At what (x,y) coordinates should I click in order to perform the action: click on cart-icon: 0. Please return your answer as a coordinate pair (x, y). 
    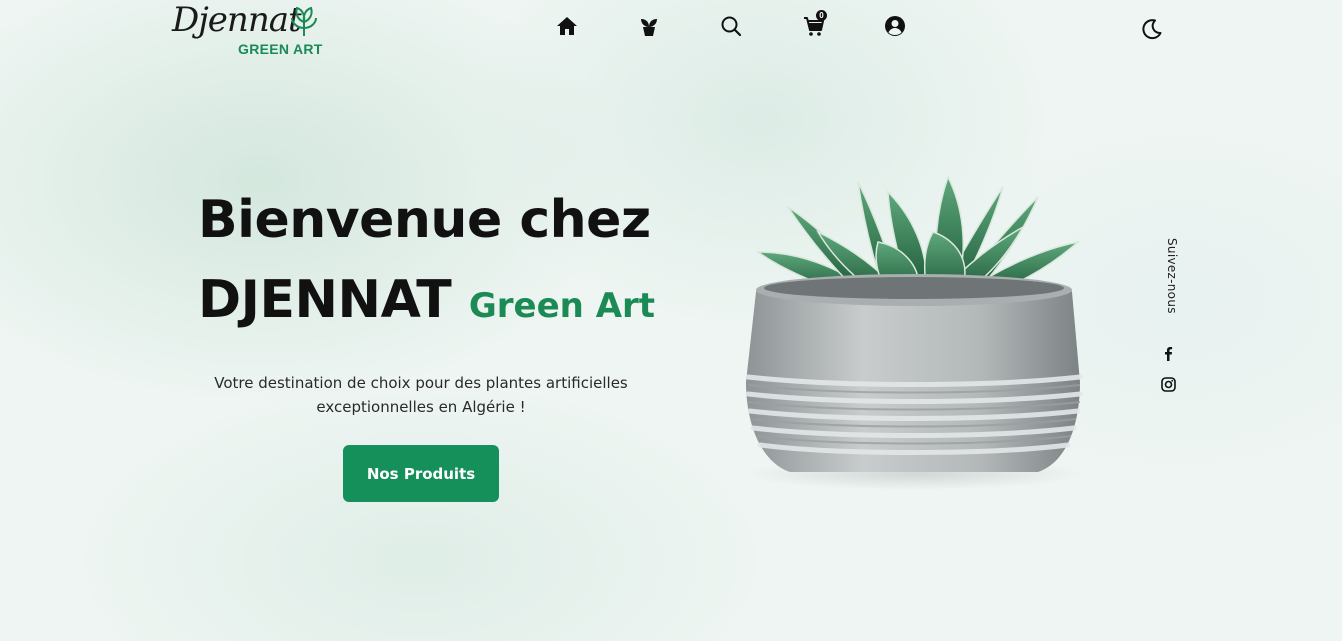
    Looking at the image, I should click on (814, 24).